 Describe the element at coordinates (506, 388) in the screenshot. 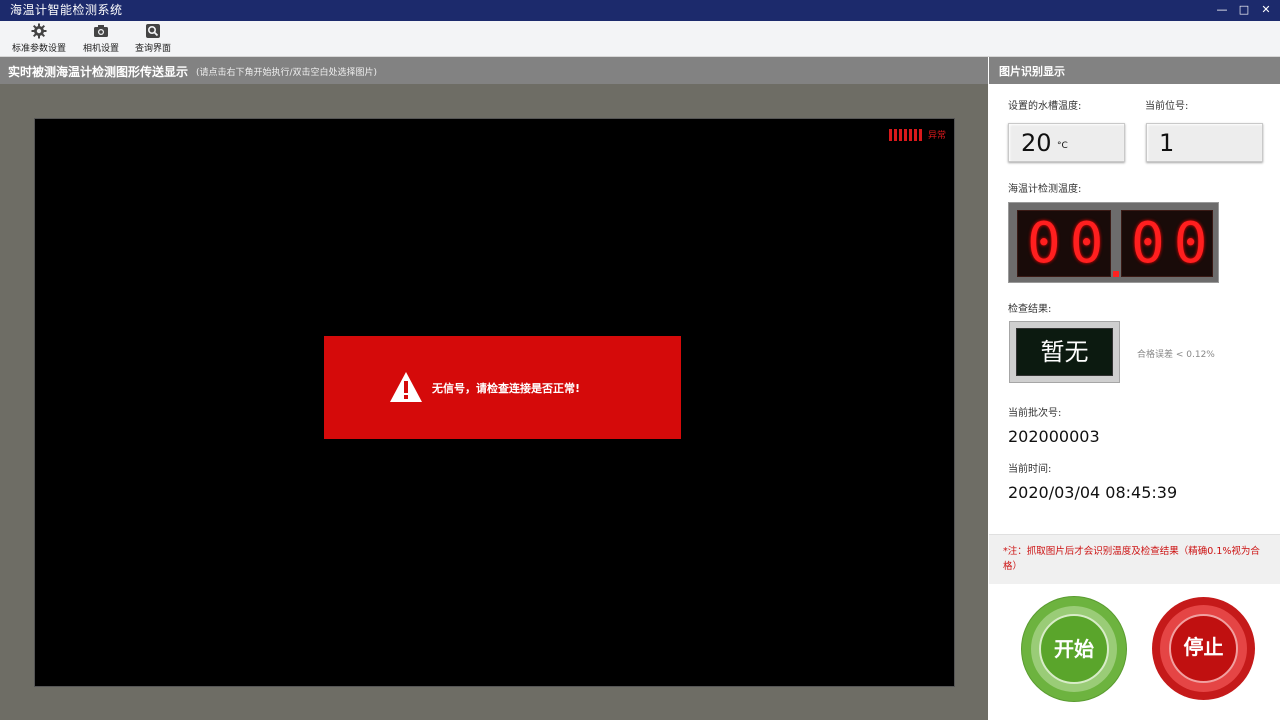

I see `alert-message: 无信号，请检查连接是否正常!` at that location.